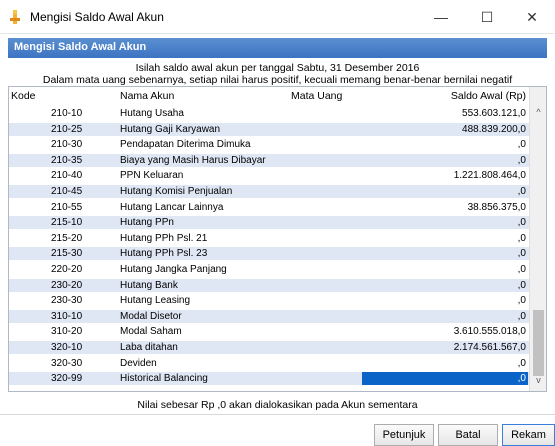 Image resolution: width=555 pixels, height=446 pixels. Describe the element at coordinates (269, 238) in the screenshot. I see `table-row: 215-20 Hutang PPh Psl. 21 ,0` at that location.